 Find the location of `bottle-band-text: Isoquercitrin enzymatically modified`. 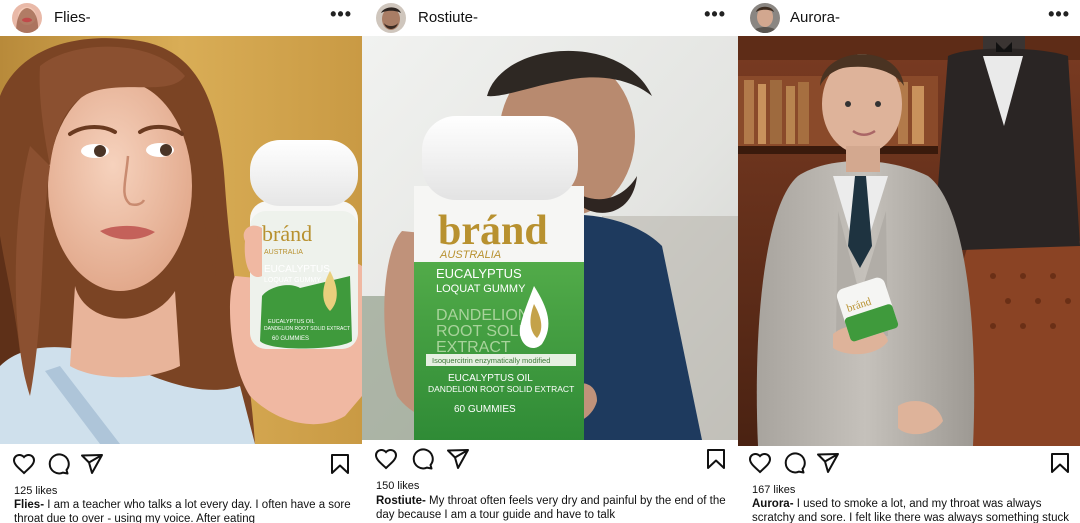

bottle-band-text: Isoquercitrin enzymatically modified is located at coordinates (491, 360).